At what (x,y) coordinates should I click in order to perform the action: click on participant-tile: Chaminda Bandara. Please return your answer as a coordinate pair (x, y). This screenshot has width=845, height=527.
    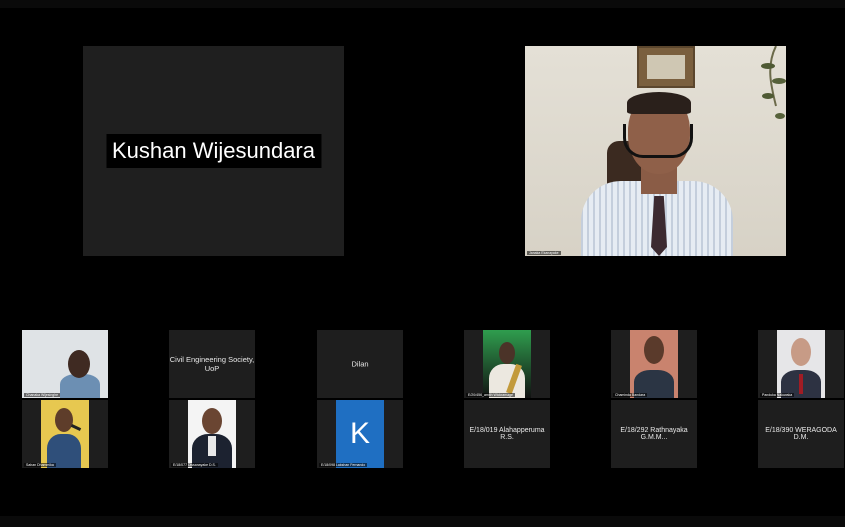
    Looking at the image, I should click on (654, 364).